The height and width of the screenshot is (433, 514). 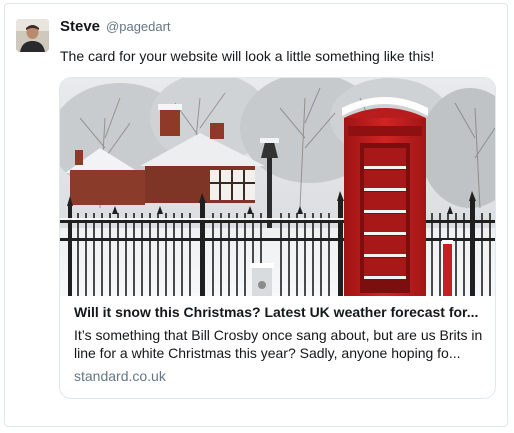 I want to click on avatar, so click(x=32, y=35).